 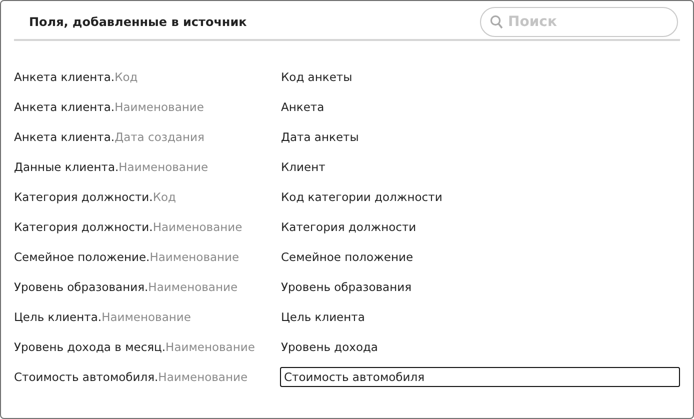 What do you see at coordinates (110, 137) in the screenshot?
I see `source-field-cell-text: Анкета клиента.Дата создания` at bounding box center [110, 137].